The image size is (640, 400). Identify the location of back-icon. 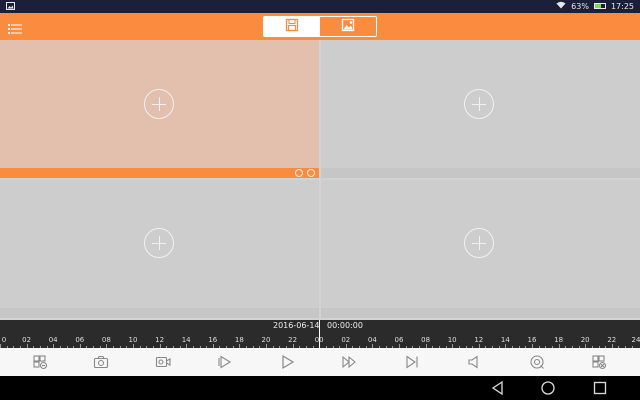
(498, 388).